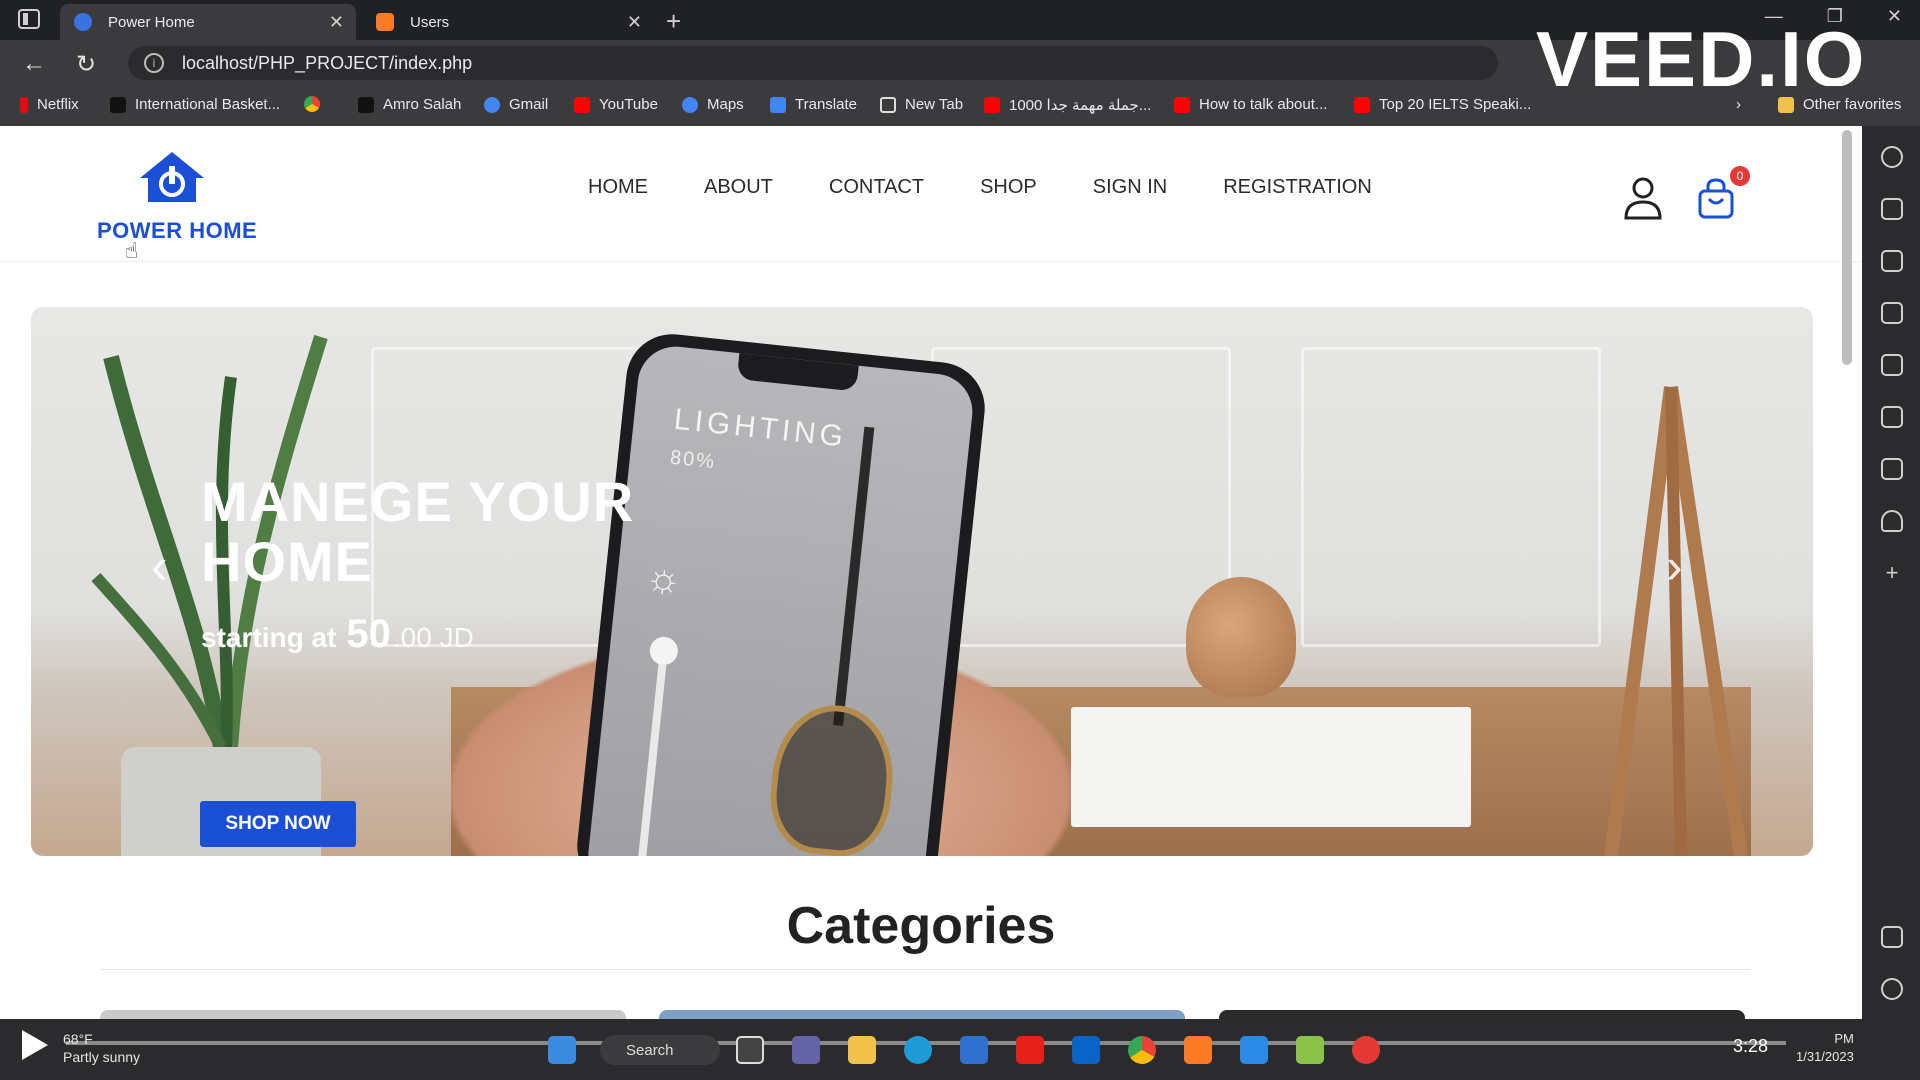 The width and height of the screenshot is (1920, 1080). What do you see at coordinates (366, 104) in the screenshot?
I see `amro-icon` at bounding box center [366, 104].